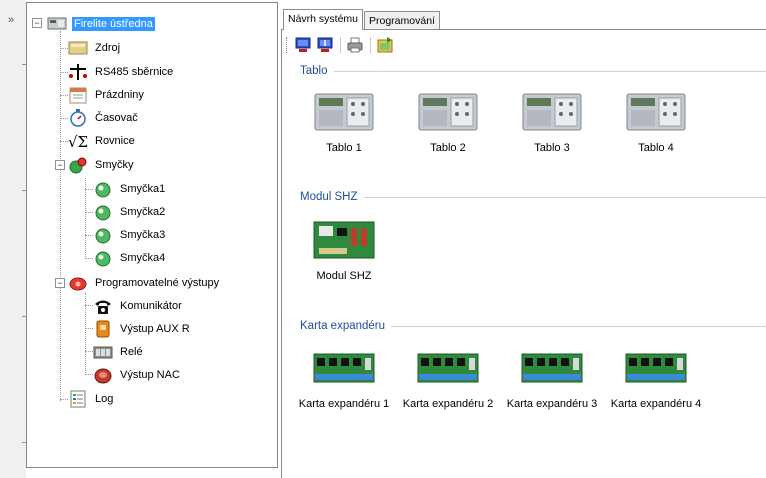 The height and width of the screenshot is (478, 766). What do you see at coordinates (78, 165) in the screenshot?
I see `detector-loops-icon` at bounding box center [78, 165].